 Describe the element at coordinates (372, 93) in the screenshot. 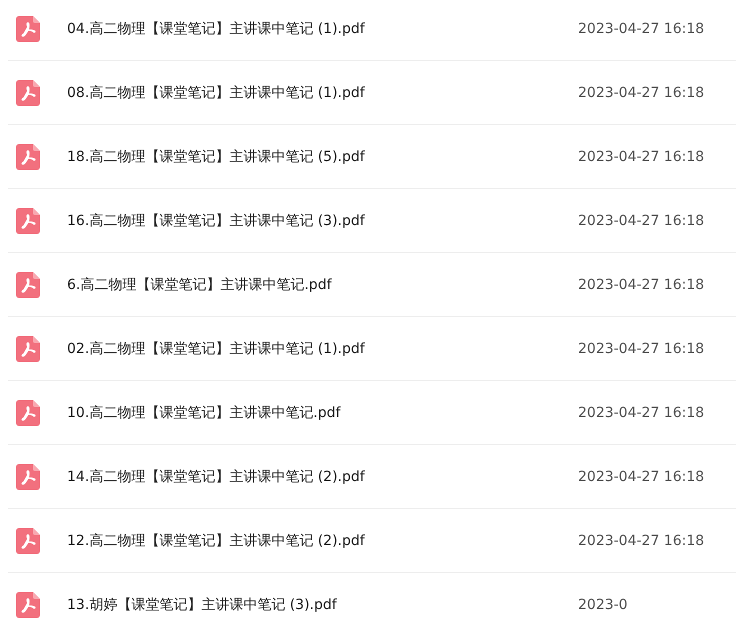

I see `file-row: 08.高二物理【课堂笔记】主讲课中笔记 (1).pdf 2023-04-27 16:18` at that location.